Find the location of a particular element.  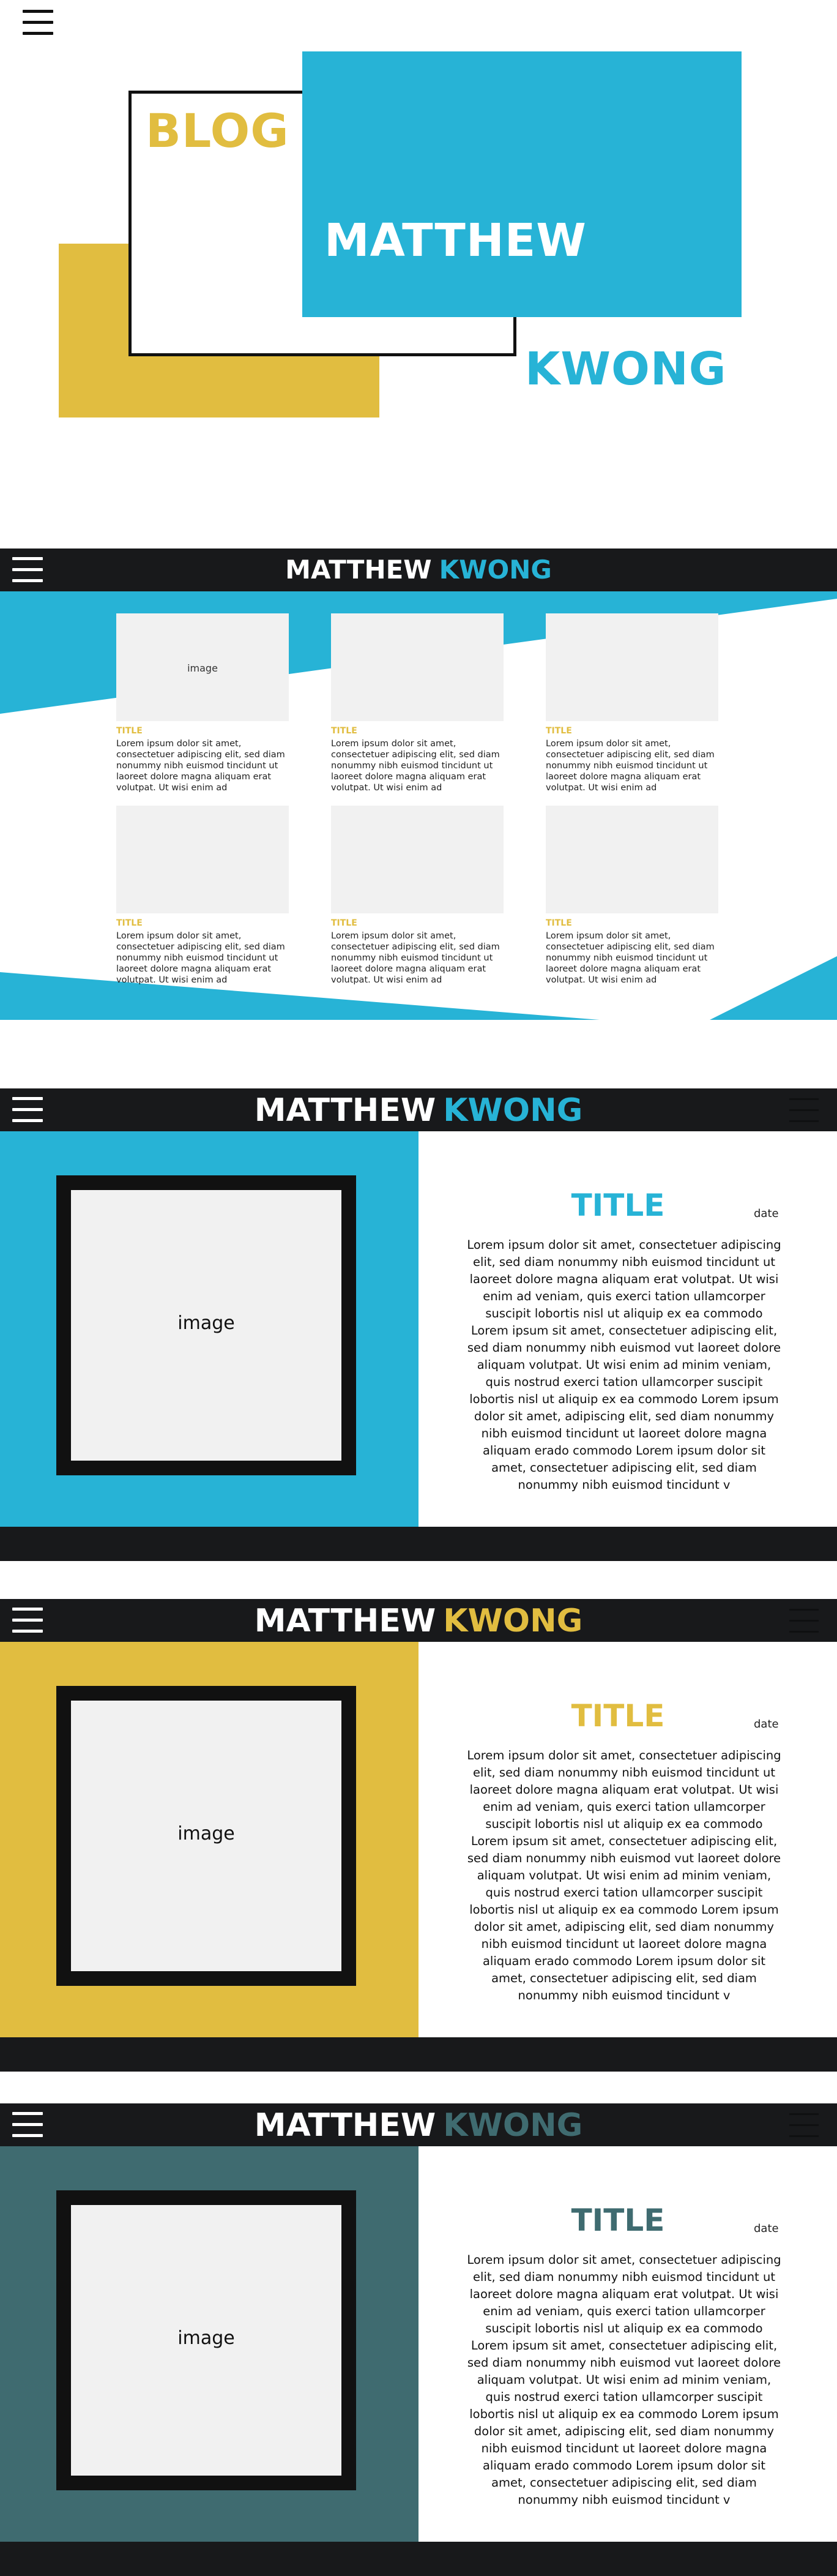

menu-icon is located at coordinates (38, 23).